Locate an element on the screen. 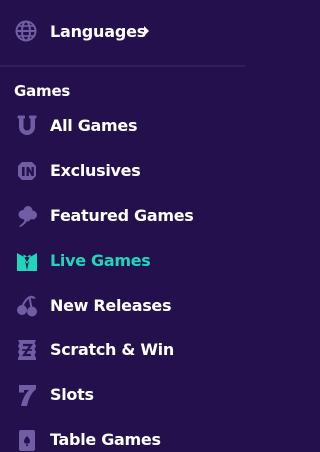 The height and width of the screenshot is (452, 320). chevron-right-icon is located at coordinates (146, 31).